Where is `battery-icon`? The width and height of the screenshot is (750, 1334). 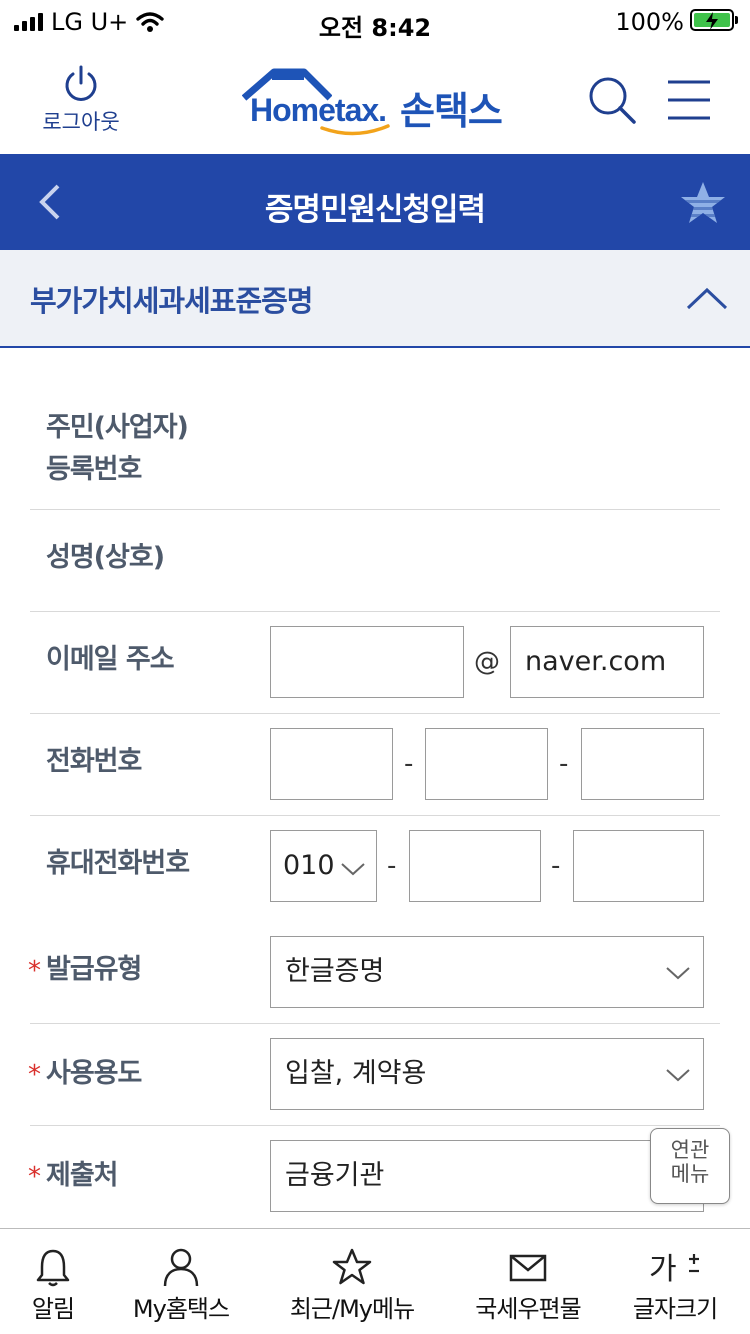 battery-icon is located at coordinates (714, 20).